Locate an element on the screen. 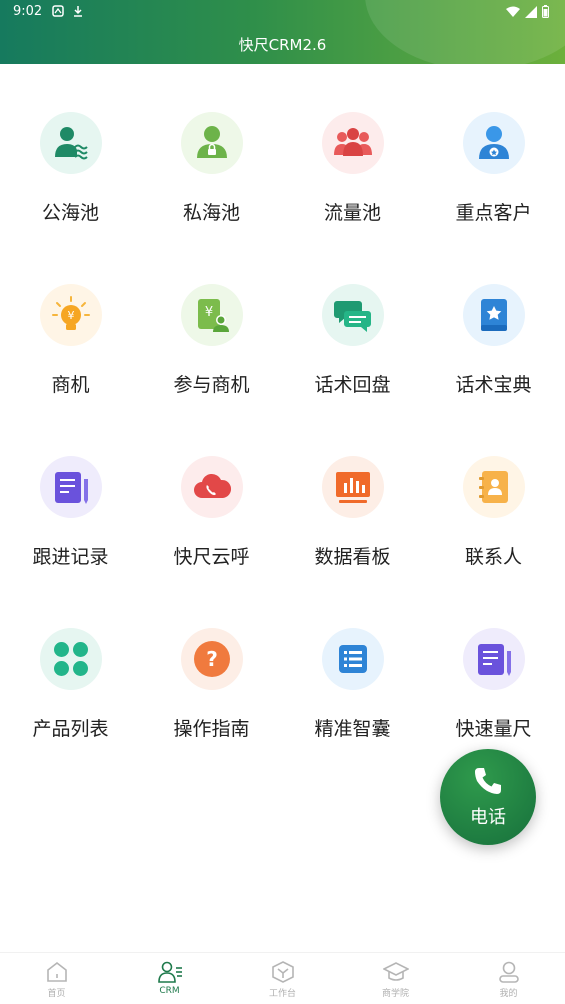 The image size is (565, 1004). data-dashboard-icon is located at coordinates (353, 487).